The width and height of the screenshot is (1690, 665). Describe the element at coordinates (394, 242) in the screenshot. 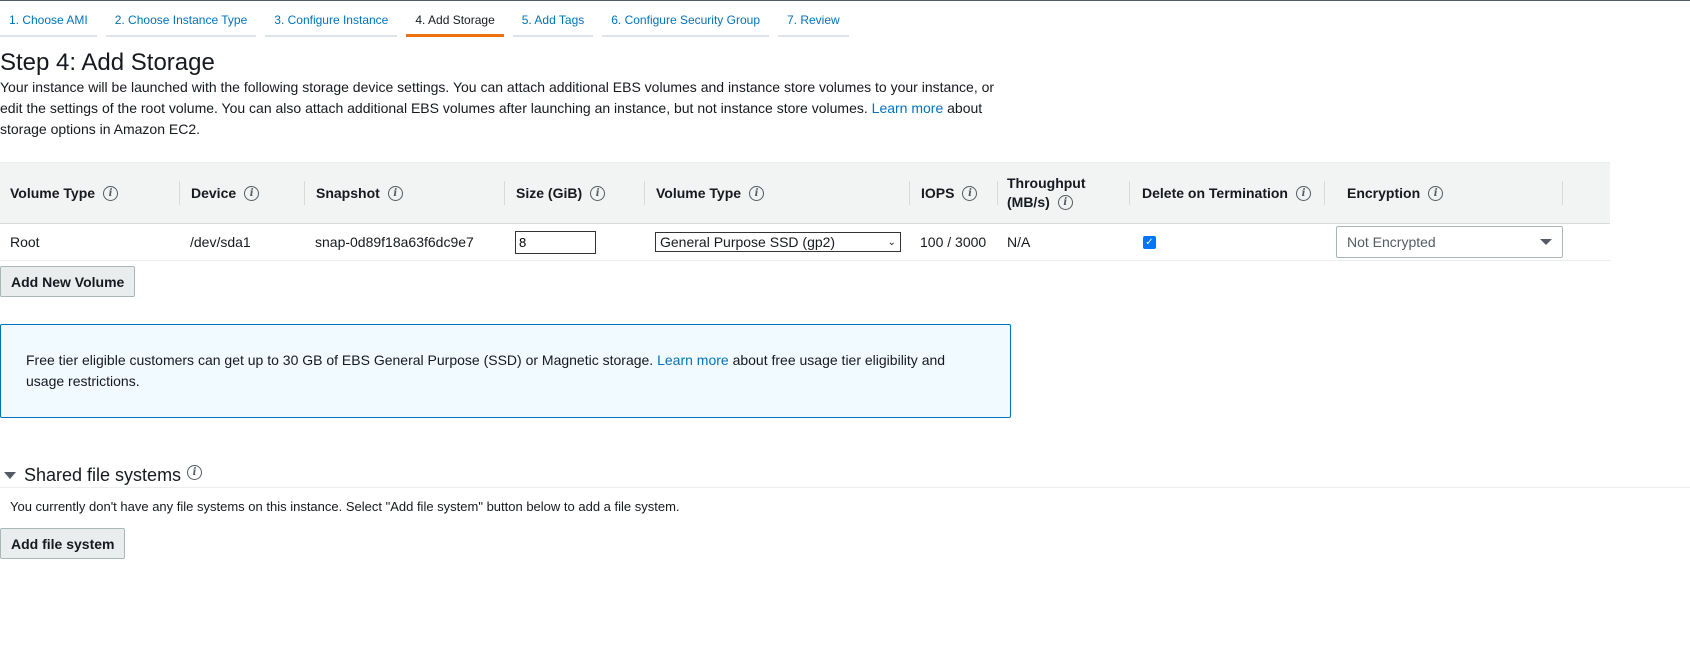

I see `cell-snapshot: snap-0d89f18a63f6dc9e7` at that location.